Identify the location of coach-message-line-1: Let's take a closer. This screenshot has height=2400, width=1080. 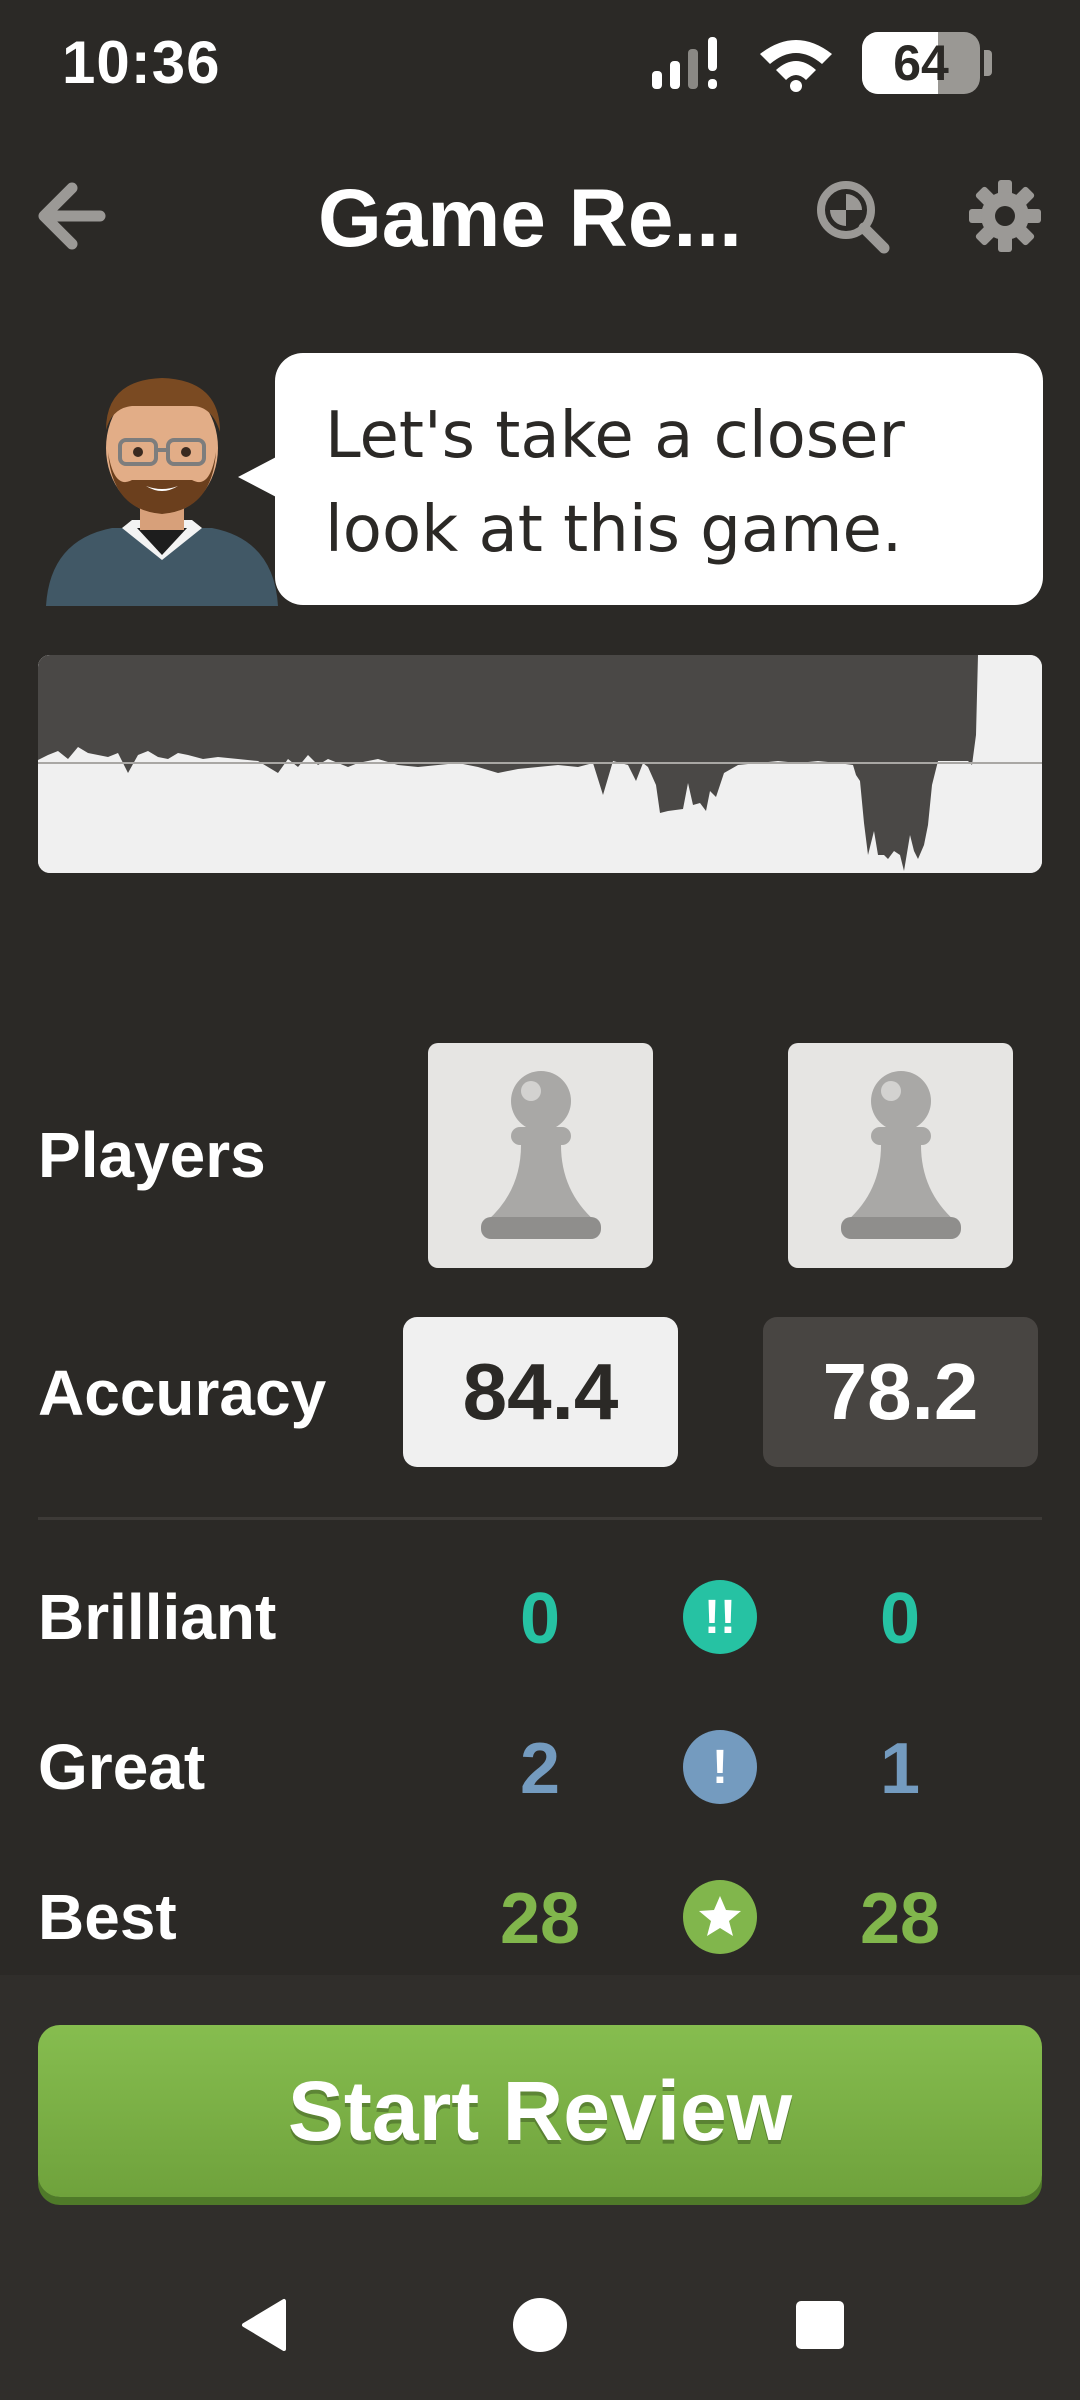
(615, 436).